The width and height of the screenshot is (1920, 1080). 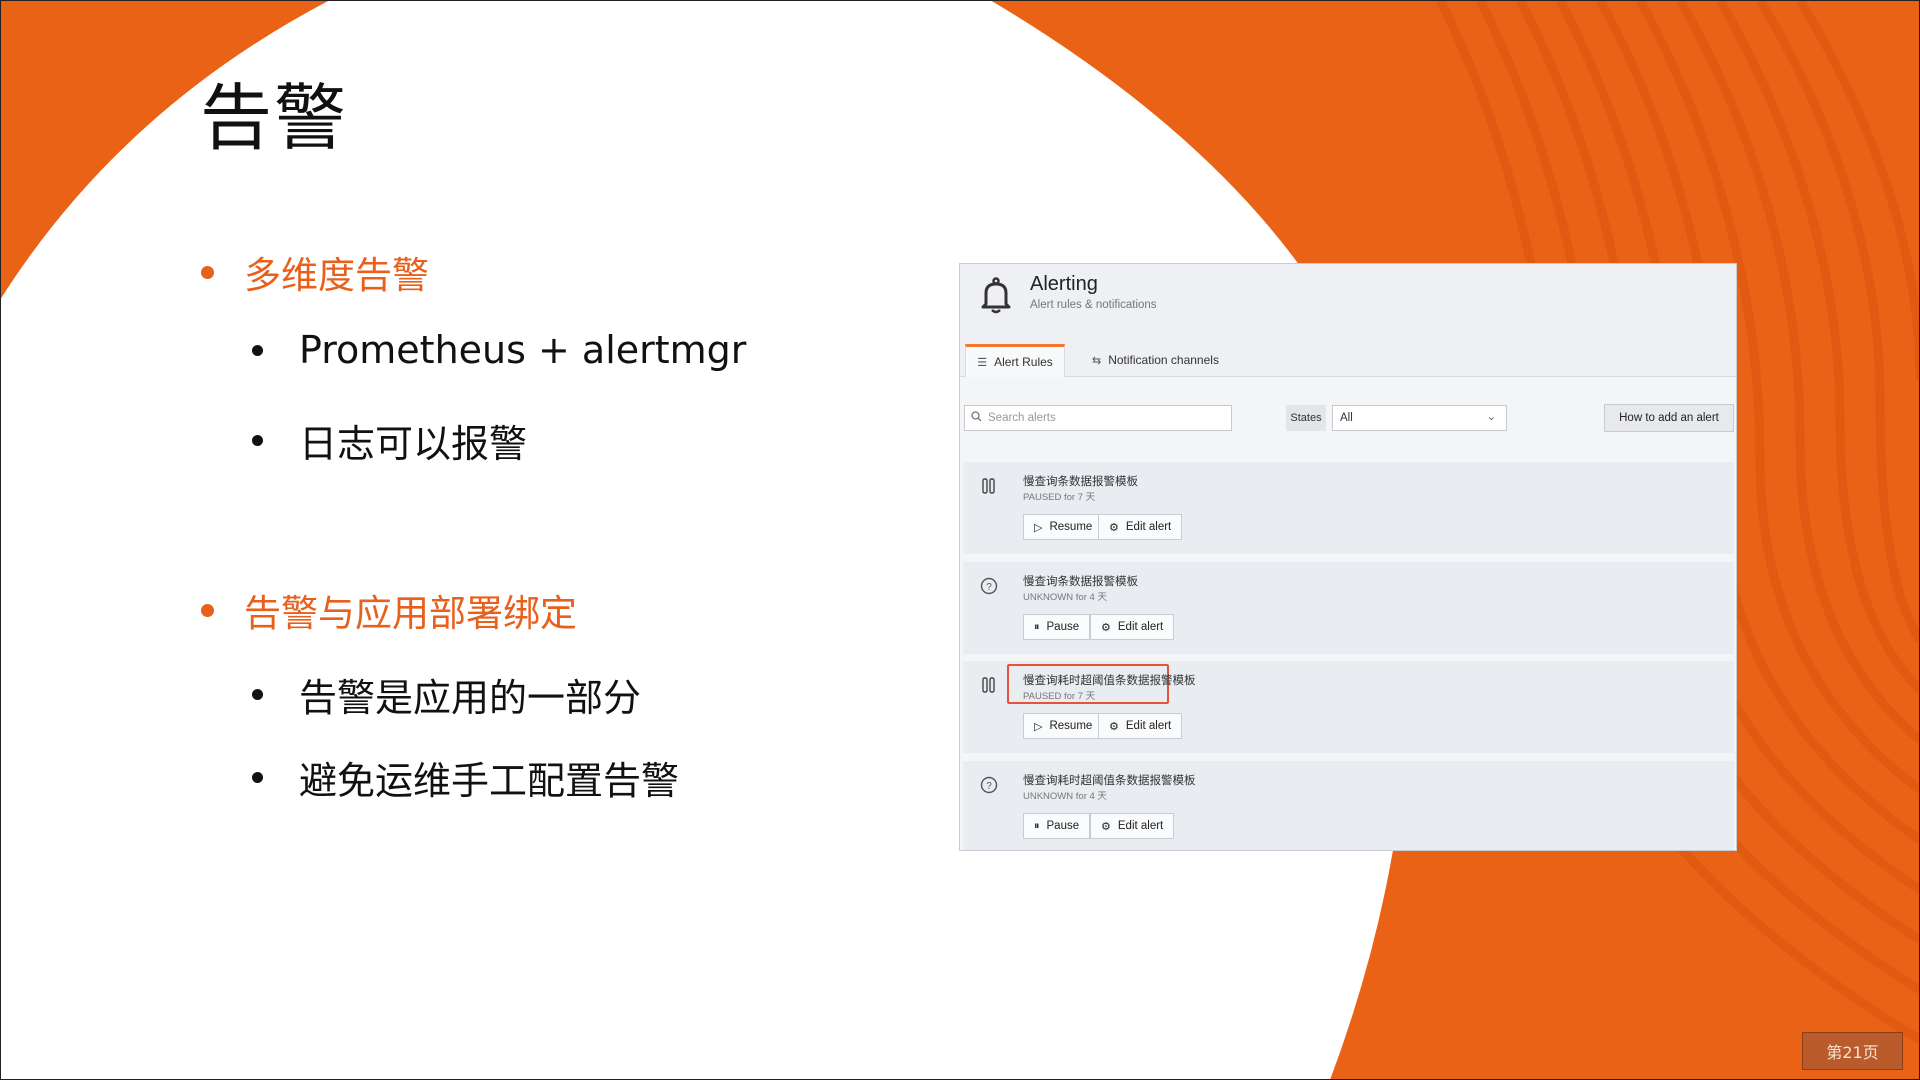 What do you see at coordinates (1346, 418) in the screenshot?
I see `states-value: All` at bounding box center [1346, 418].